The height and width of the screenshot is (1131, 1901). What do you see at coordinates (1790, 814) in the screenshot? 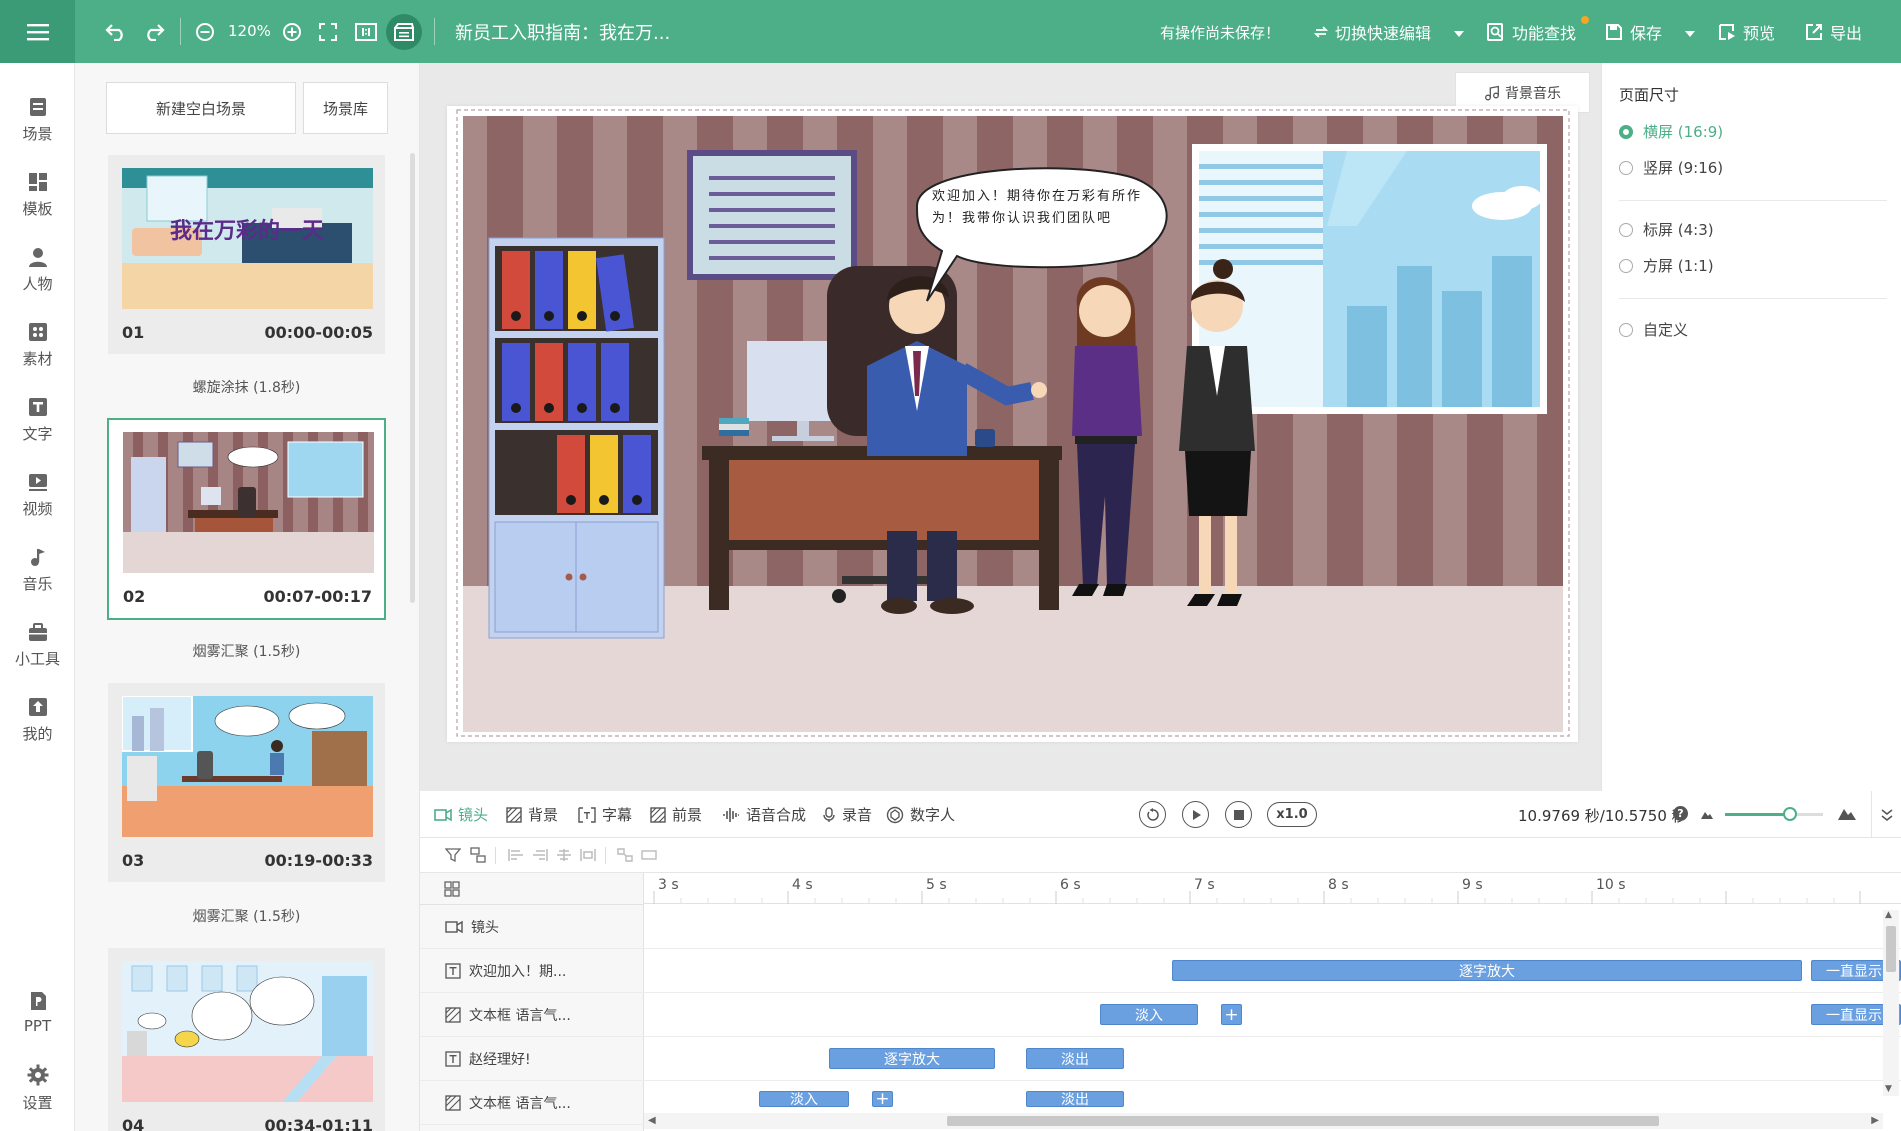
I see `zoom-slider-thumb` at bounding box center [1790, 814].